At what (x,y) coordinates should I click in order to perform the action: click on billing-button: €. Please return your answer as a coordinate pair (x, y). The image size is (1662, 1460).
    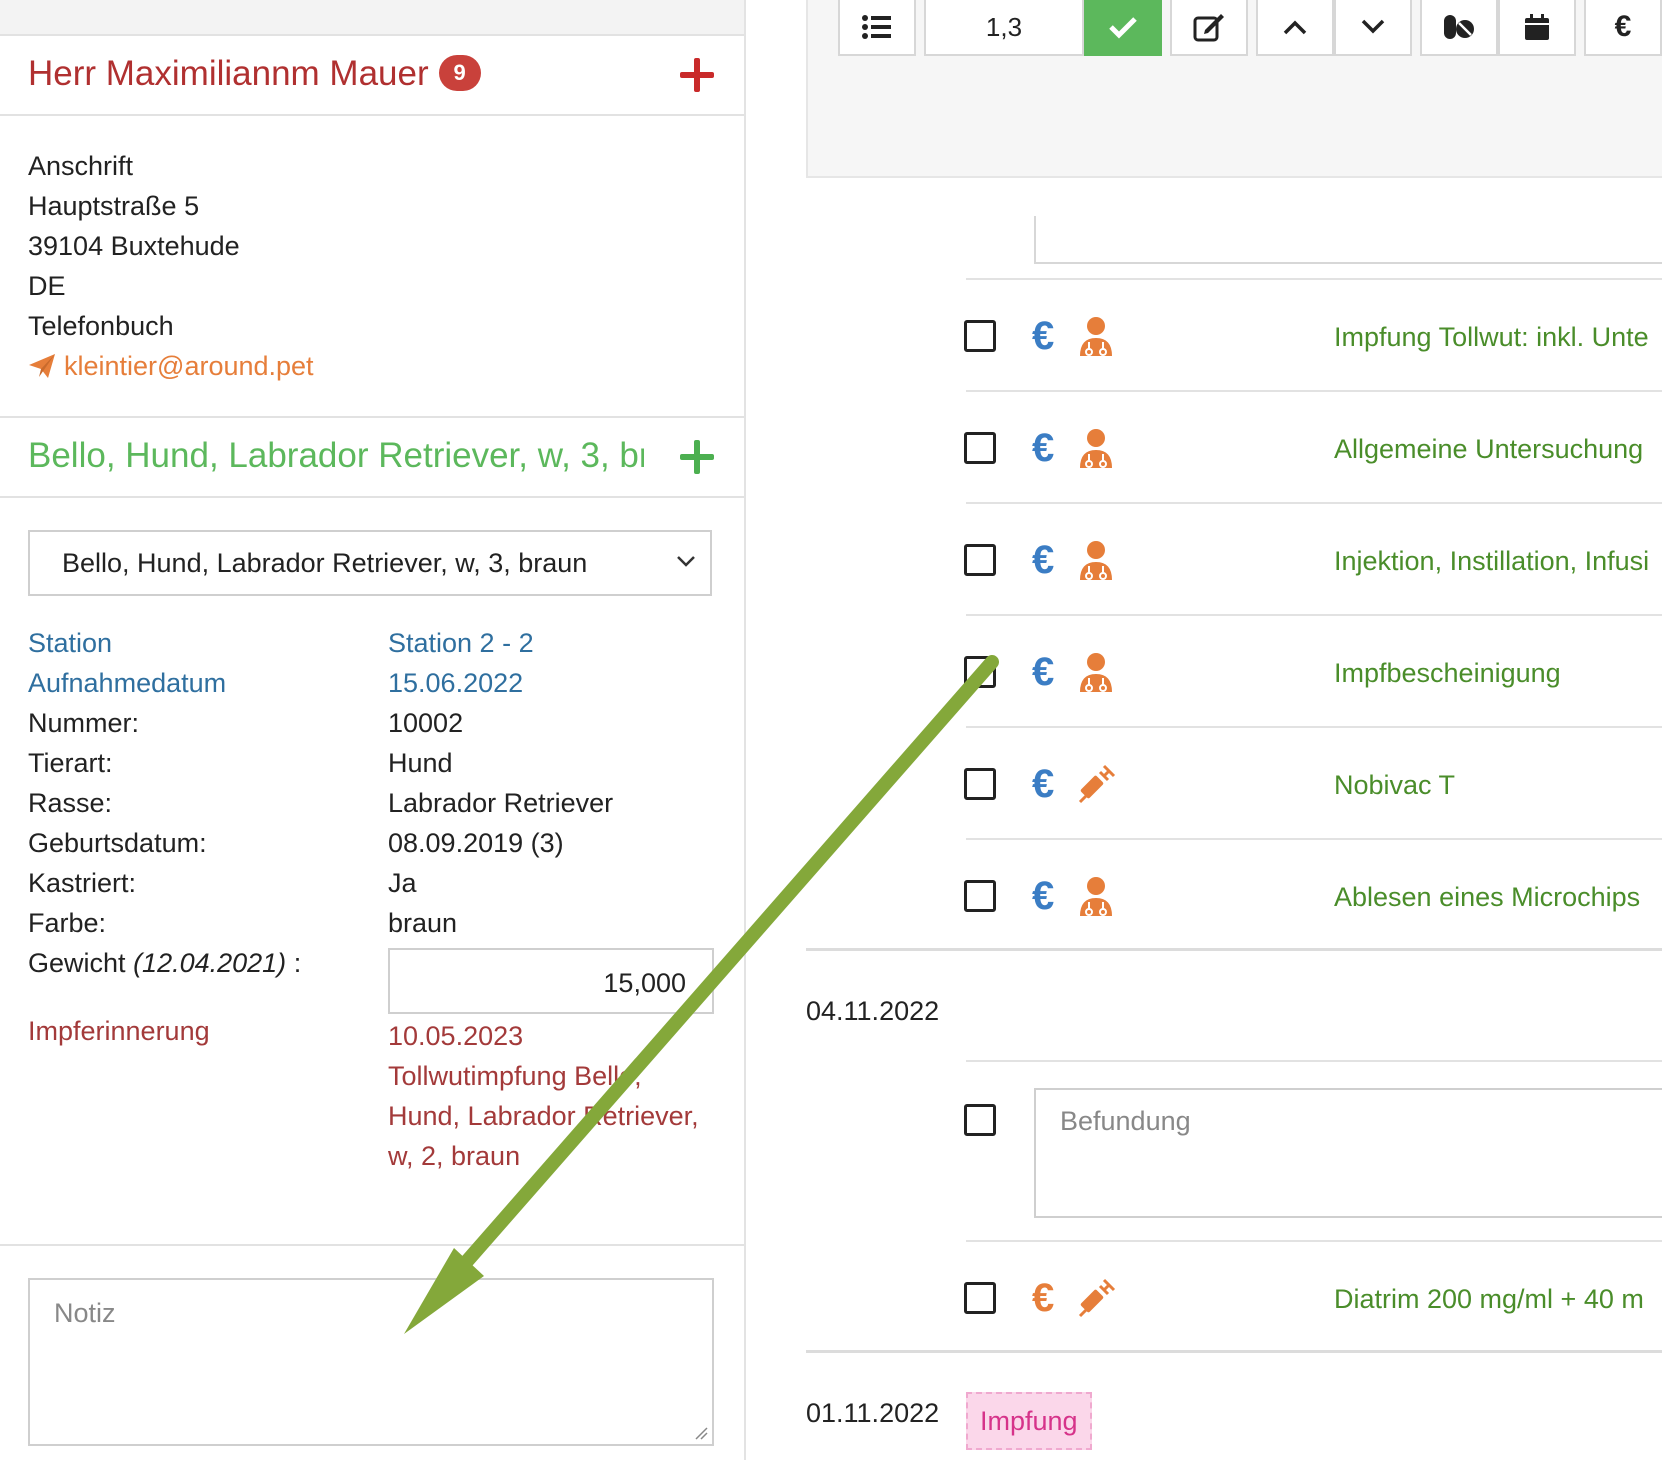
    Looking at the image, I should click on (1623, 28).